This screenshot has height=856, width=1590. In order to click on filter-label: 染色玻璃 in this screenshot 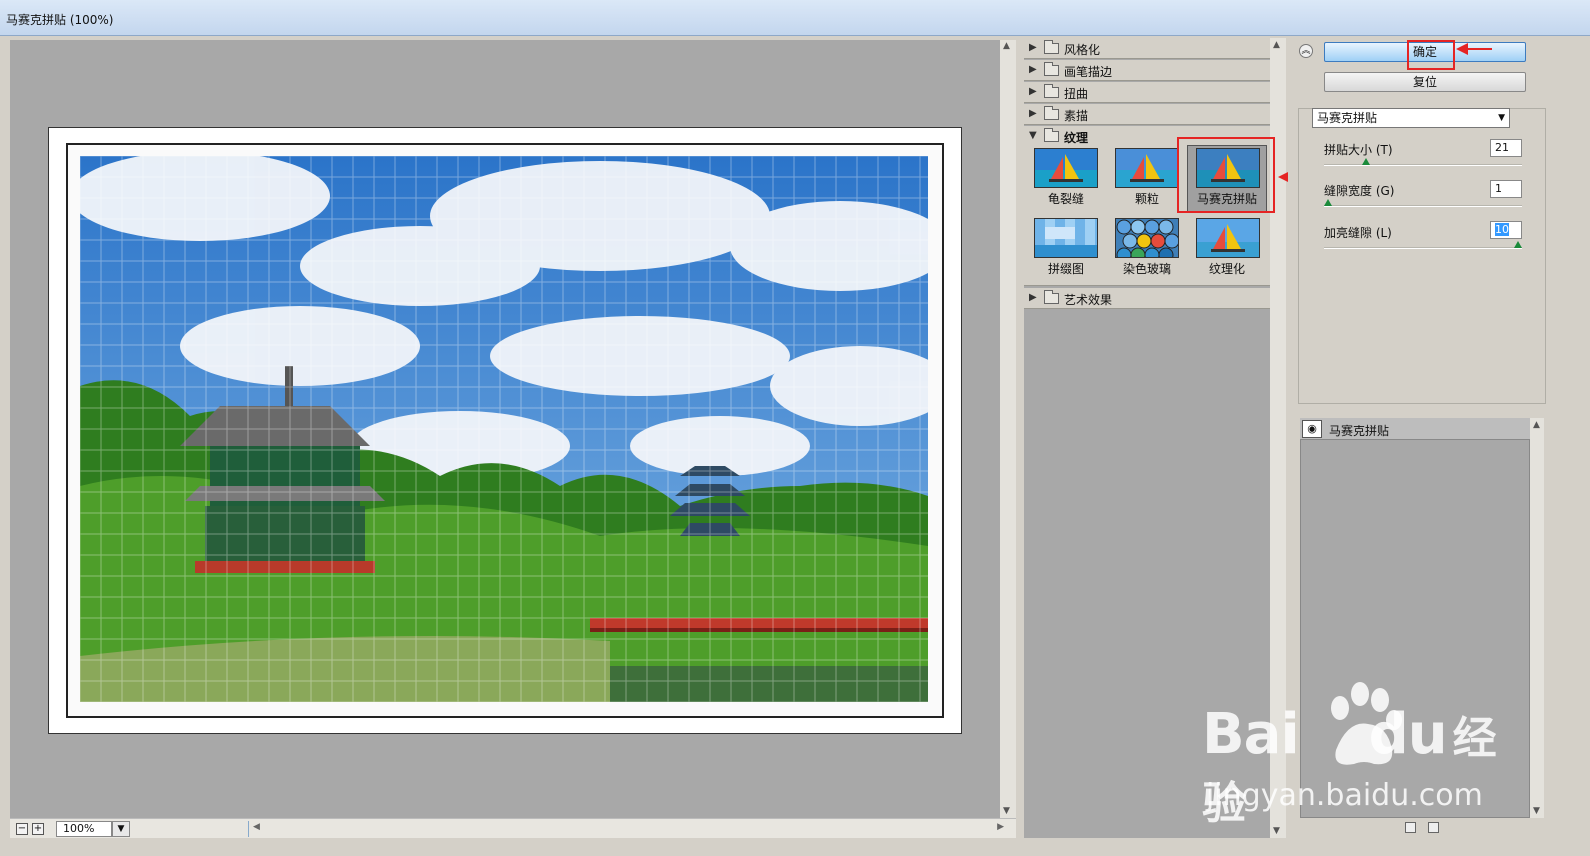, I will do `click(1146, 269)`.